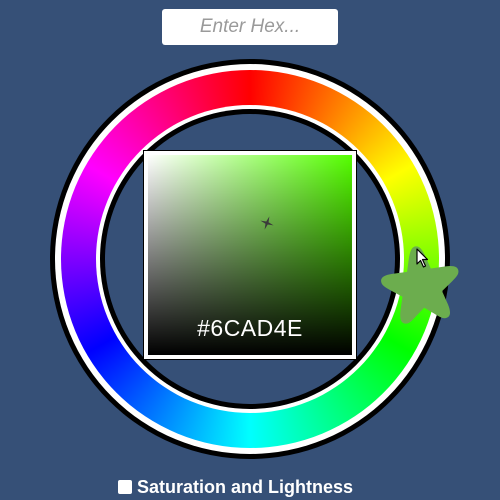  I want to click on saturation-lightness-checkbox, so click(125, 487).